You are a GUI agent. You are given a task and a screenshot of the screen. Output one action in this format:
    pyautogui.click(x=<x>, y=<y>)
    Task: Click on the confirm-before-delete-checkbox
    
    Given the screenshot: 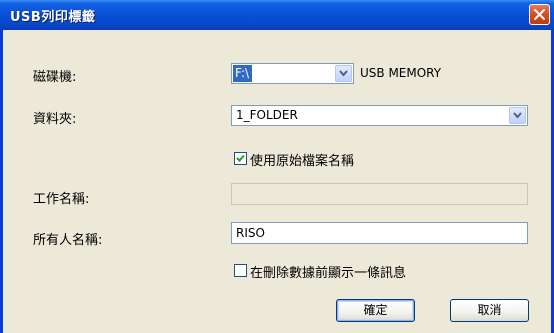 What is the action you would take?
    pyautogui.click(x=240, y=270)
    